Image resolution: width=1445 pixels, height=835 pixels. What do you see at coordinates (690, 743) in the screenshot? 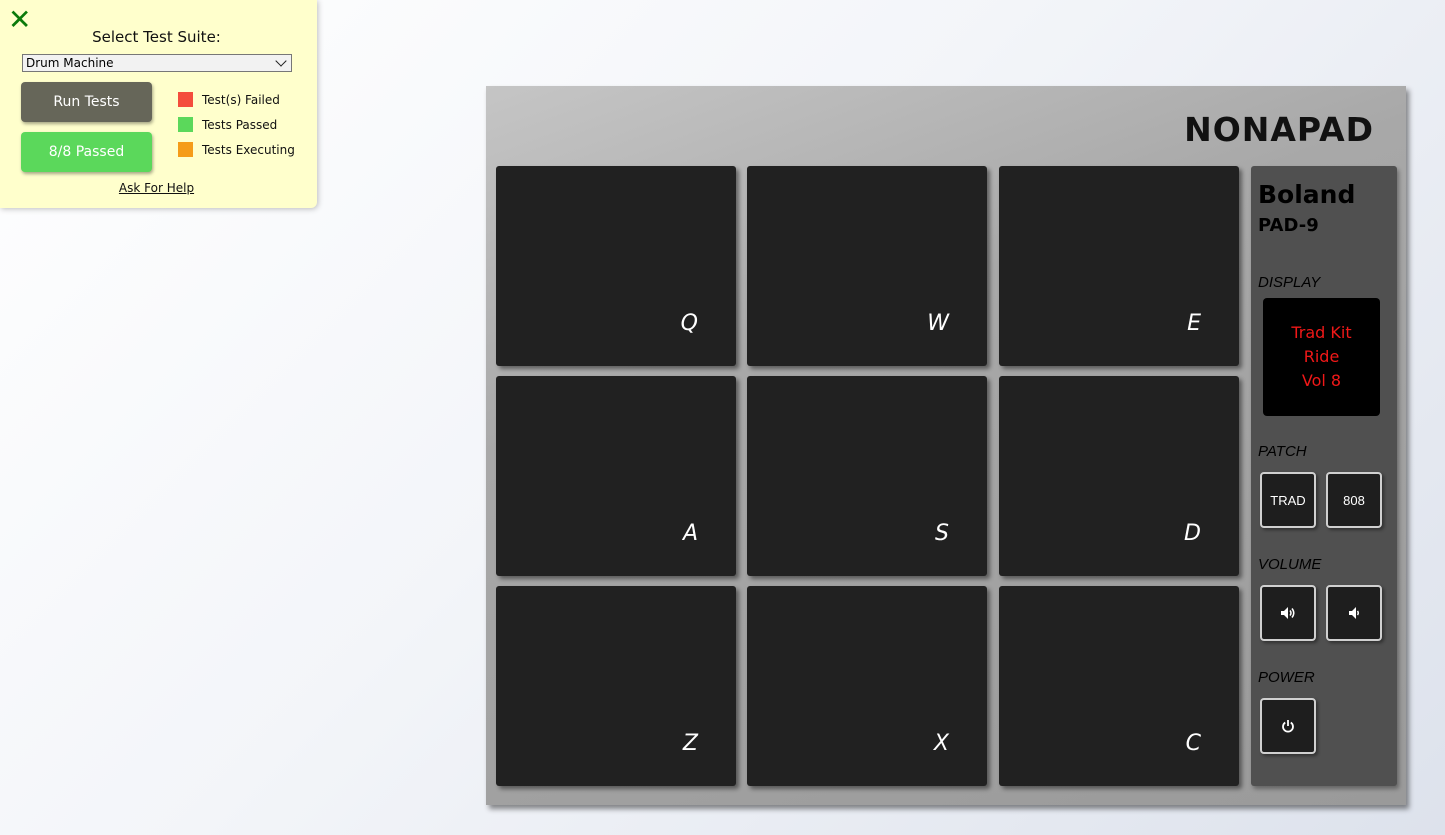
I see `pad-key-label: Z` at bounding box center [690, 743].